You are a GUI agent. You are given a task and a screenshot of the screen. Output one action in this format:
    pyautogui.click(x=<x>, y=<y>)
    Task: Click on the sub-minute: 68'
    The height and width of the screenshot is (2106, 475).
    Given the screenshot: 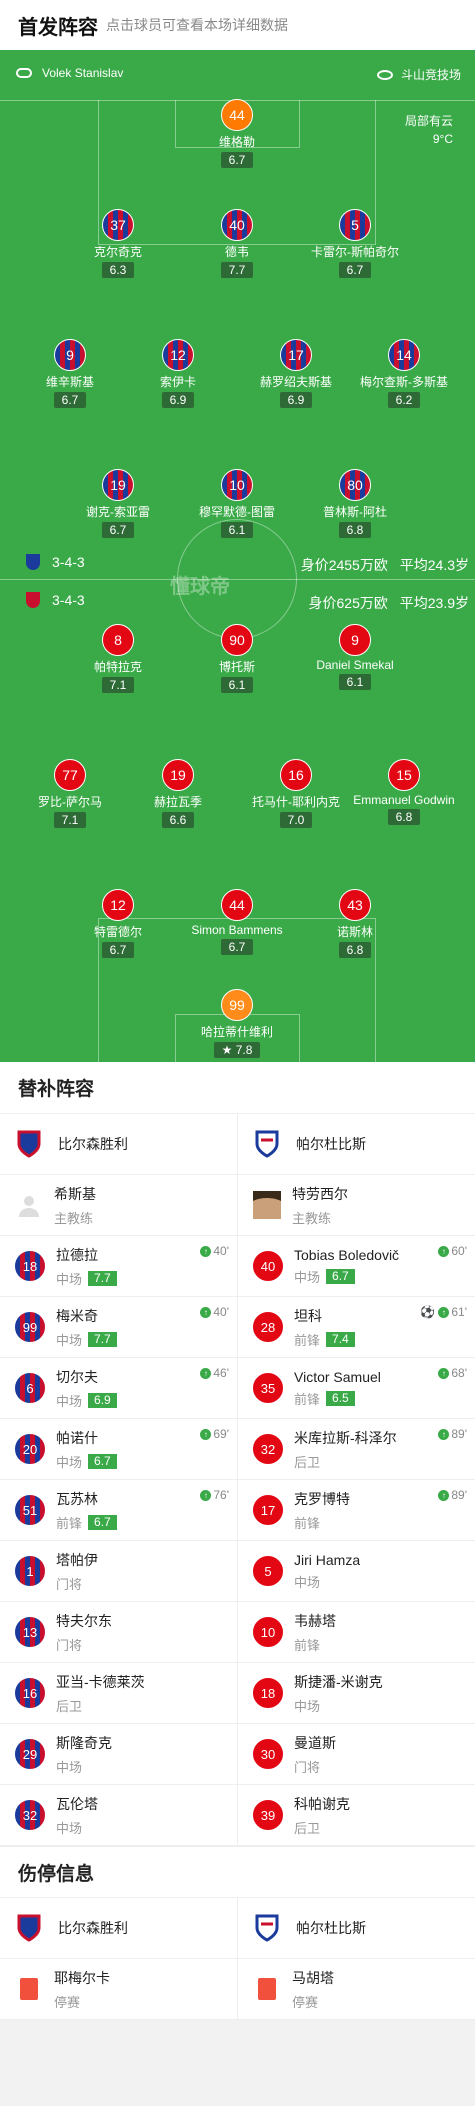 What is the action you would take?
    pyautogui.click(x=459, y=1373)
    